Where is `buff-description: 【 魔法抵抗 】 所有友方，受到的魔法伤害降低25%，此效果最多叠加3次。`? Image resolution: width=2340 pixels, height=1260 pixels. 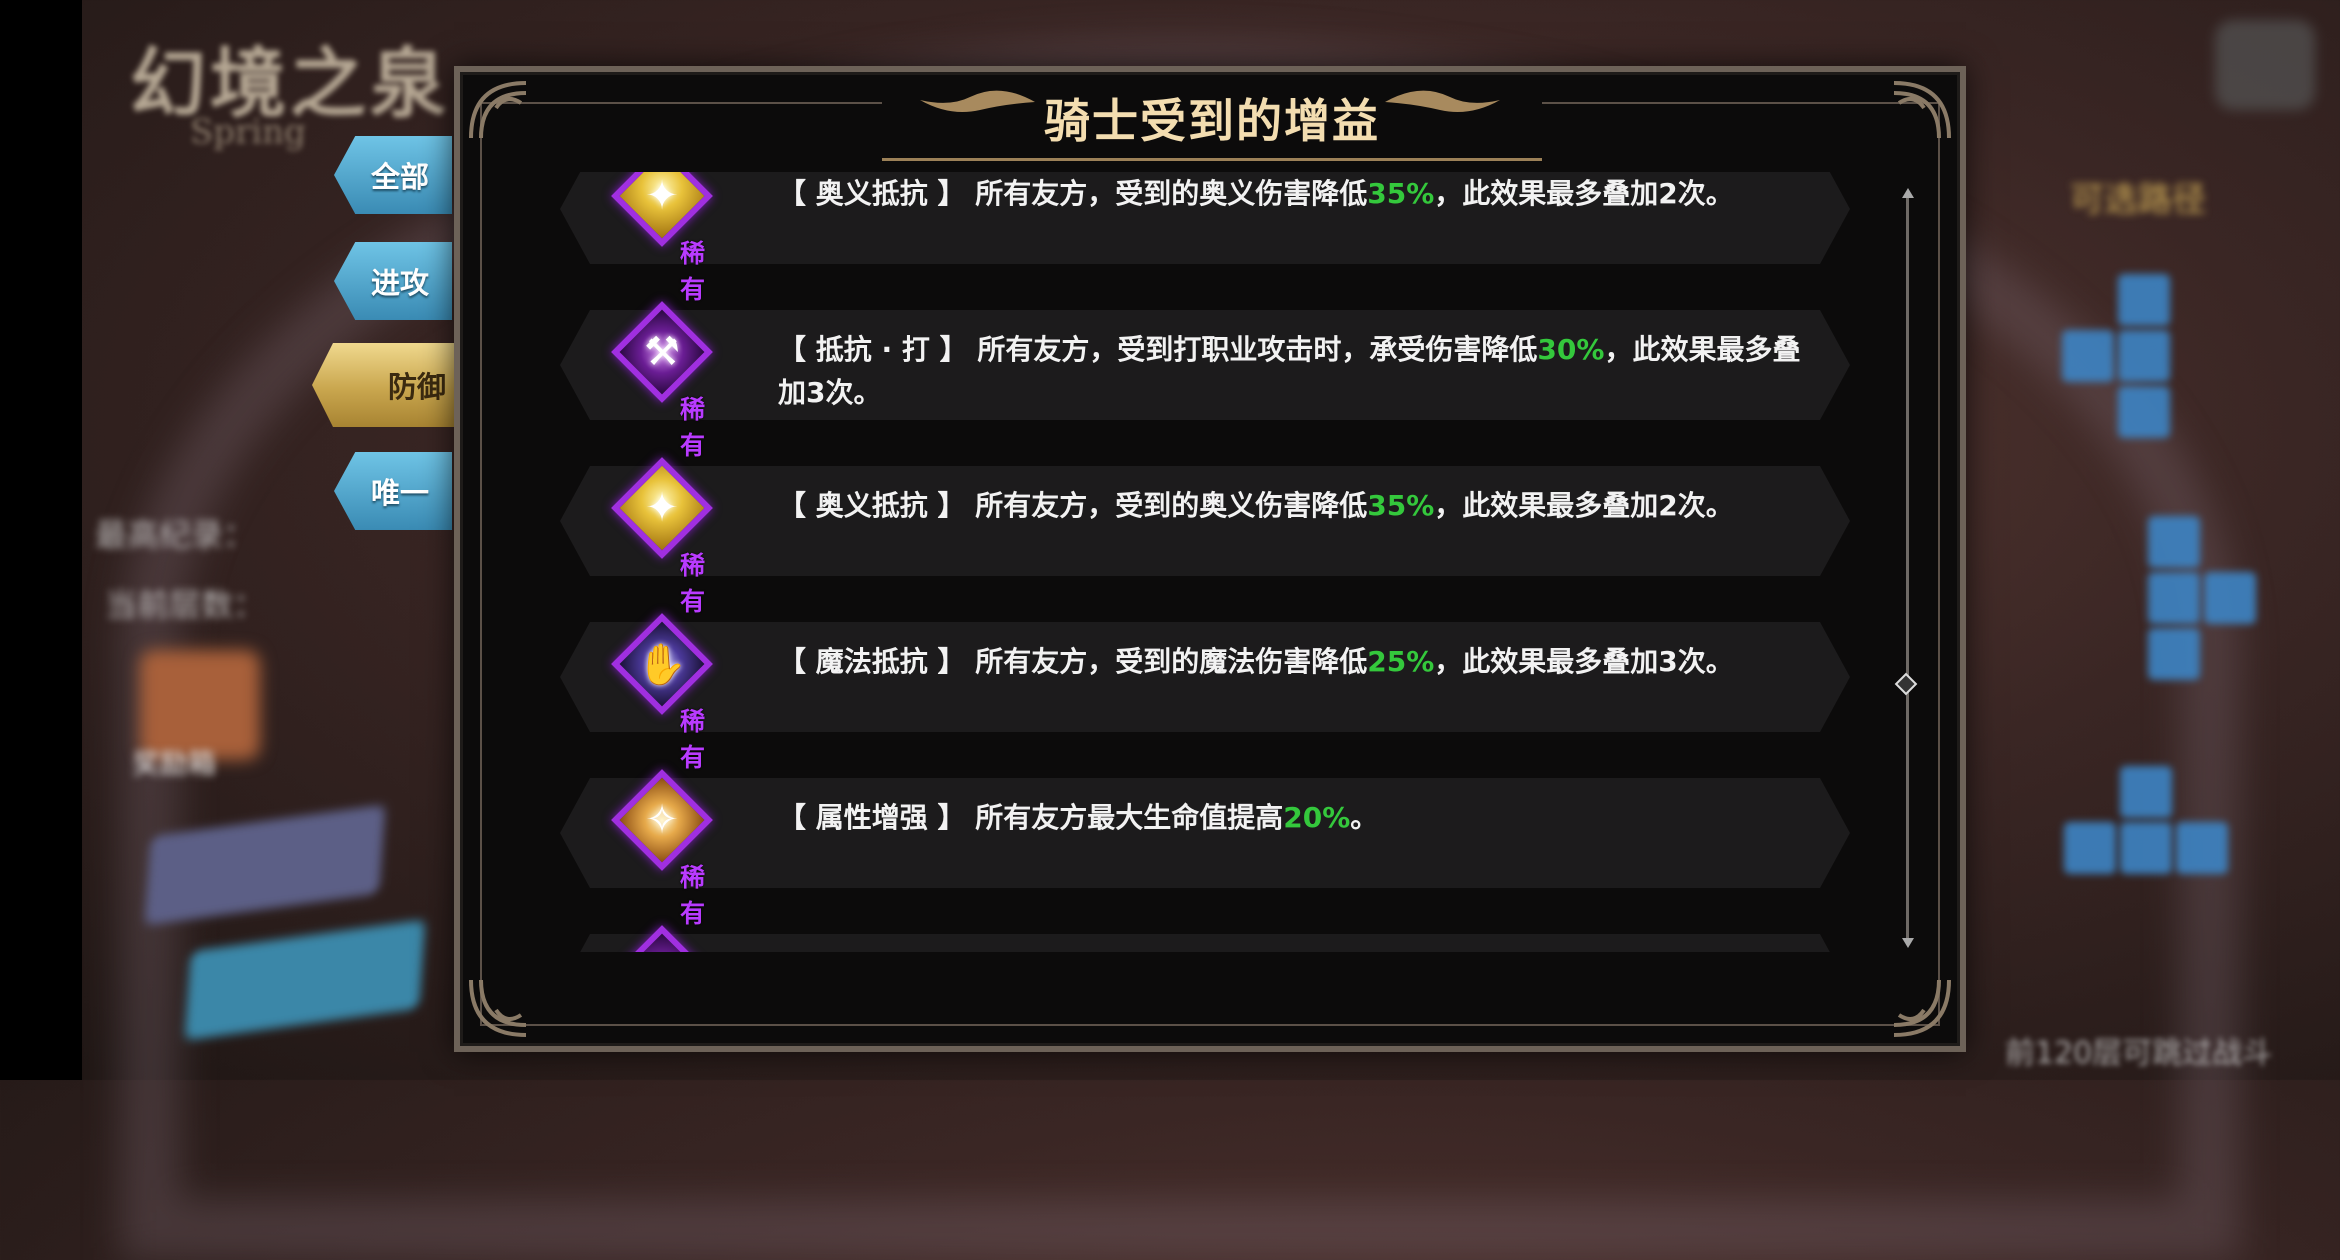 buff-description: 【 魔法抵抗 】 所有友方，受到的魔法伤害降低25%，此效果最多叠加3次。 is located at coordinates (1293, 661).